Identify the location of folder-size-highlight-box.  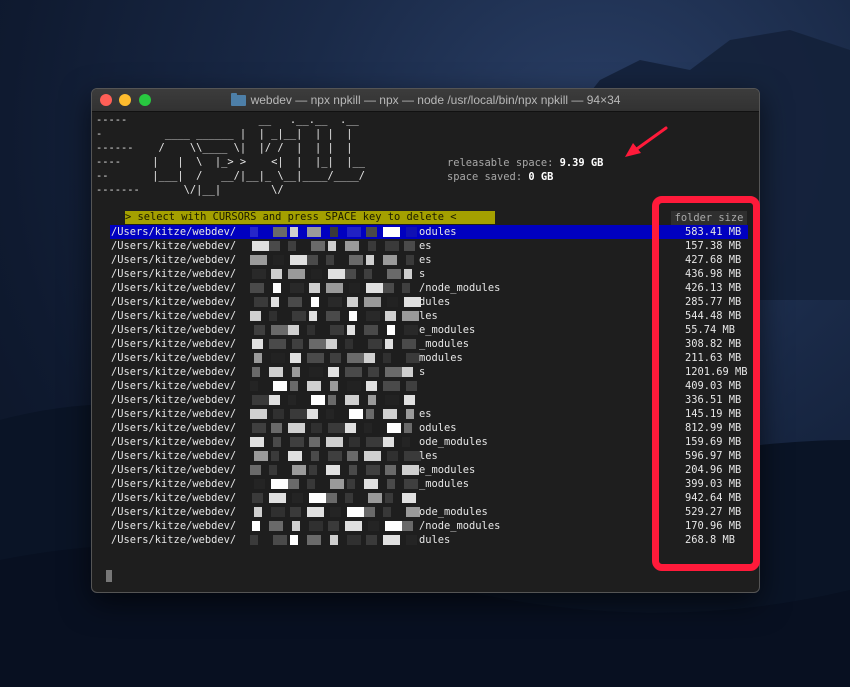
(706, 383).